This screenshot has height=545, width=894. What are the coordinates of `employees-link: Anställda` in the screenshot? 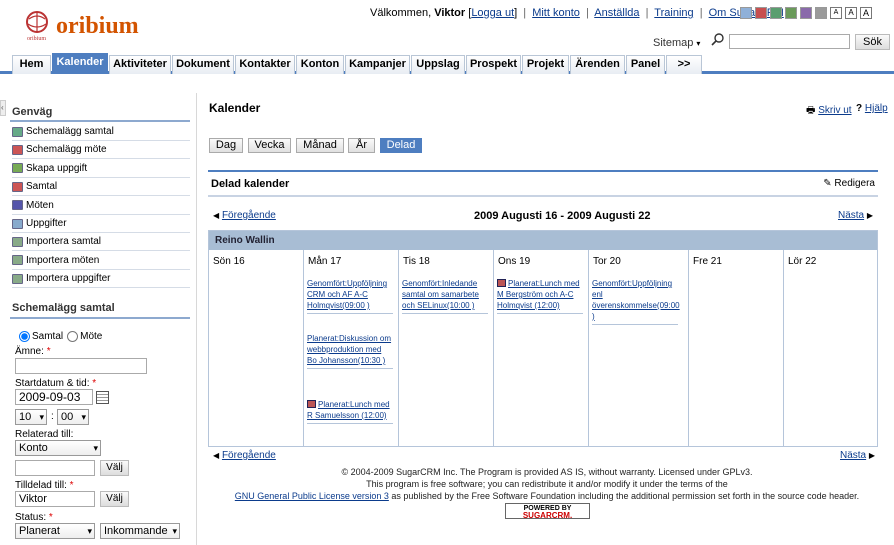 It's located at (616, 13).